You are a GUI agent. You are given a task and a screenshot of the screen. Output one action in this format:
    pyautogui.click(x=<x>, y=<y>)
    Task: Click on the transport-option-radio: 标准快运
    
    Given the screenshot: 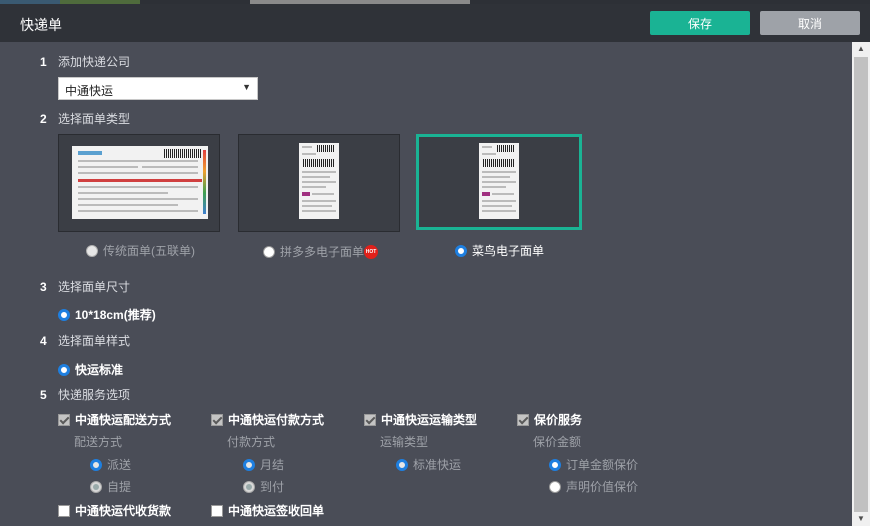 What is the action you would take?
    pyautogui.click(x=428, y=464)
    